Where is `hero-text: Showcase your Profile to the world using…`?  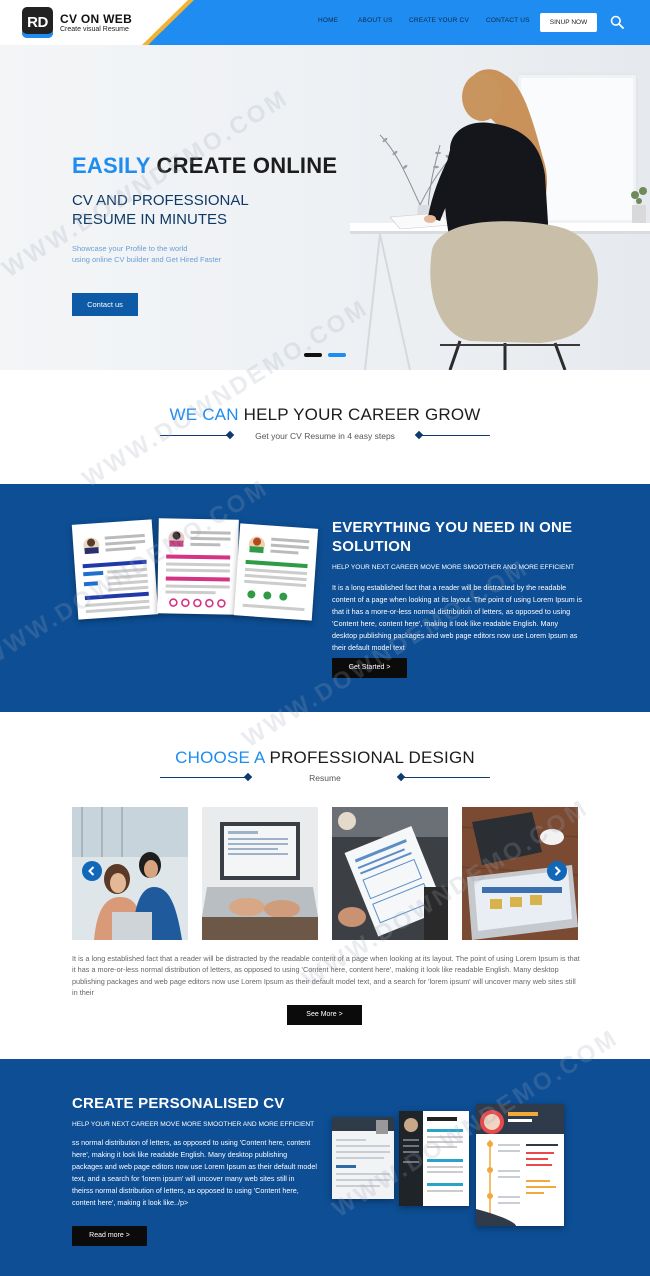
hero-text: Showcase your Profile to the world using… is located at coordinates (172, 254).